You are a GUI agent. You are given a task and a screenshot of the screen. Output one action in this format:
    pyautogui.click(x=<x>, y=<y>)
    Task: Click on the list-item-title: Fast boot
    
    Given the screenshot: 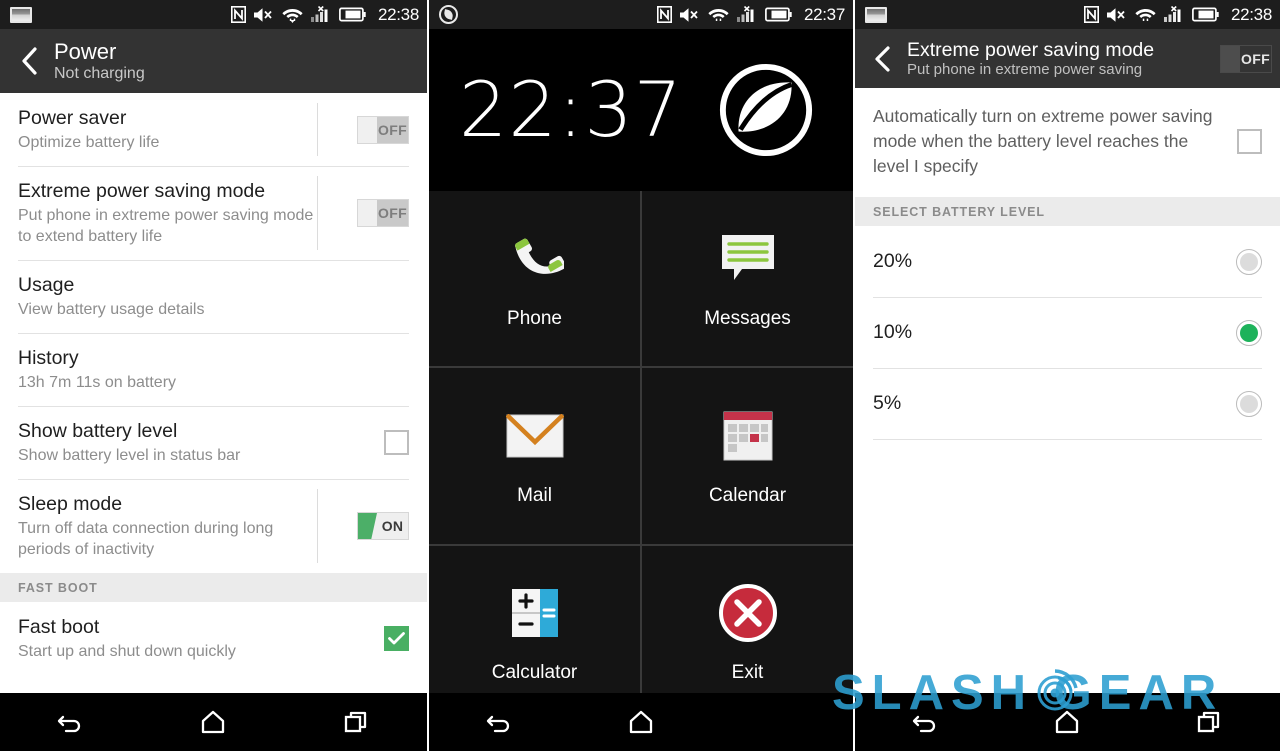 What is the action you would take?
    pyautogui.click(x=59, y=627)
    